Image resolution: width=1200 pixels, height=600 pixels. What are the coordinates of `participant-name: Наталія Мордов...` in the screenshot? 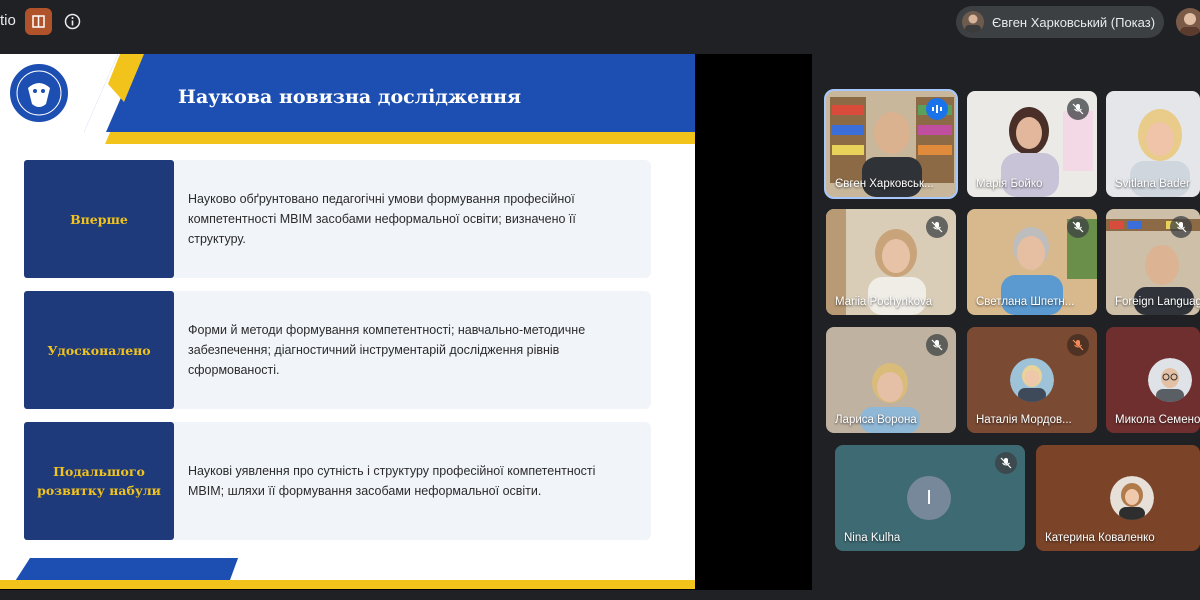 It's located at (1024, 420).